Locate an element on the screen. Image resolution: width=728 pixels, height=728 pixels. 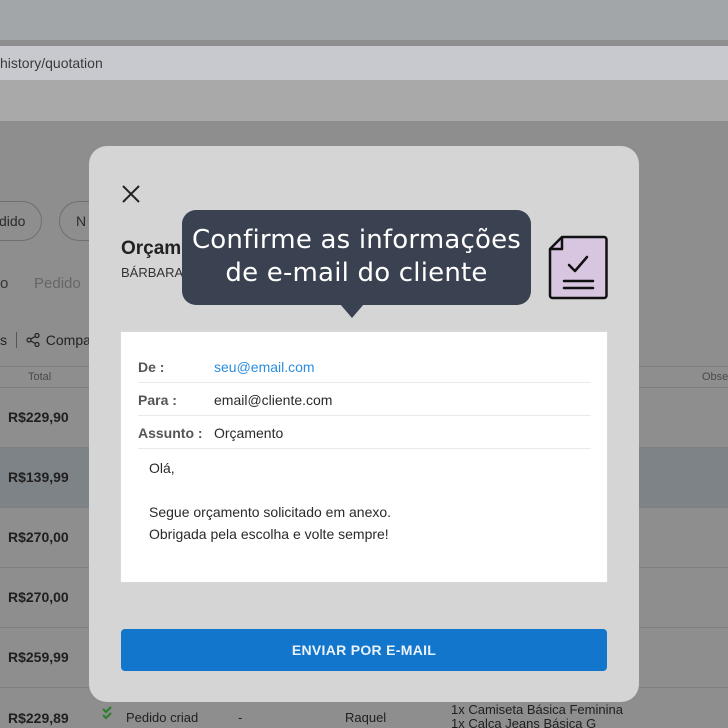
share-icon is located at coordinates (33, 340).